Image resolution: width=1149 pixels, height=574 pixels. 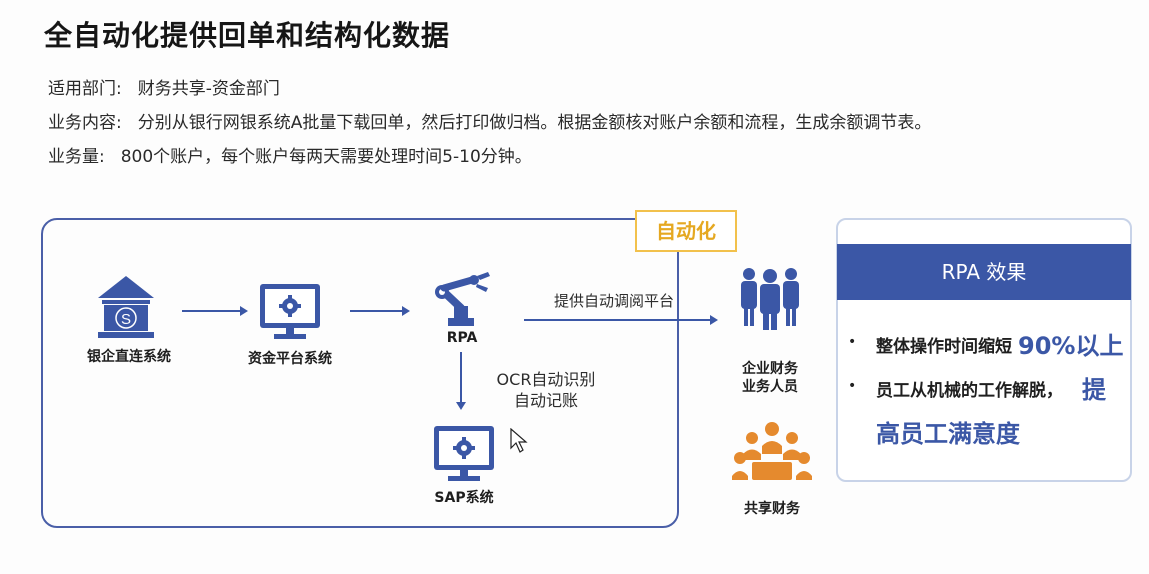 What do you see at coordinates (247, 35) in the screenshot?
I see `page-title: 全自动化提供回单和结构化数据` at bounding box center [247, 35].